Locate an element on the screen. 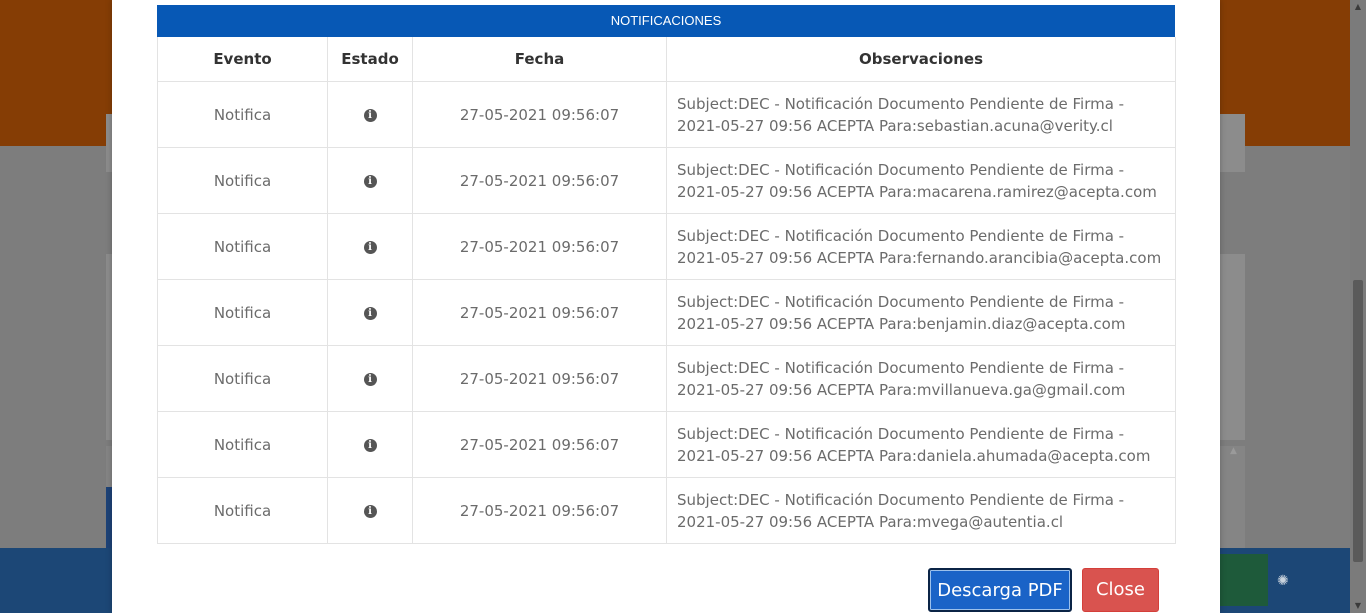 This screenshot has height=613, width=1366. chevron-up-icon: ▲ is located at coordinates (1233, 451).